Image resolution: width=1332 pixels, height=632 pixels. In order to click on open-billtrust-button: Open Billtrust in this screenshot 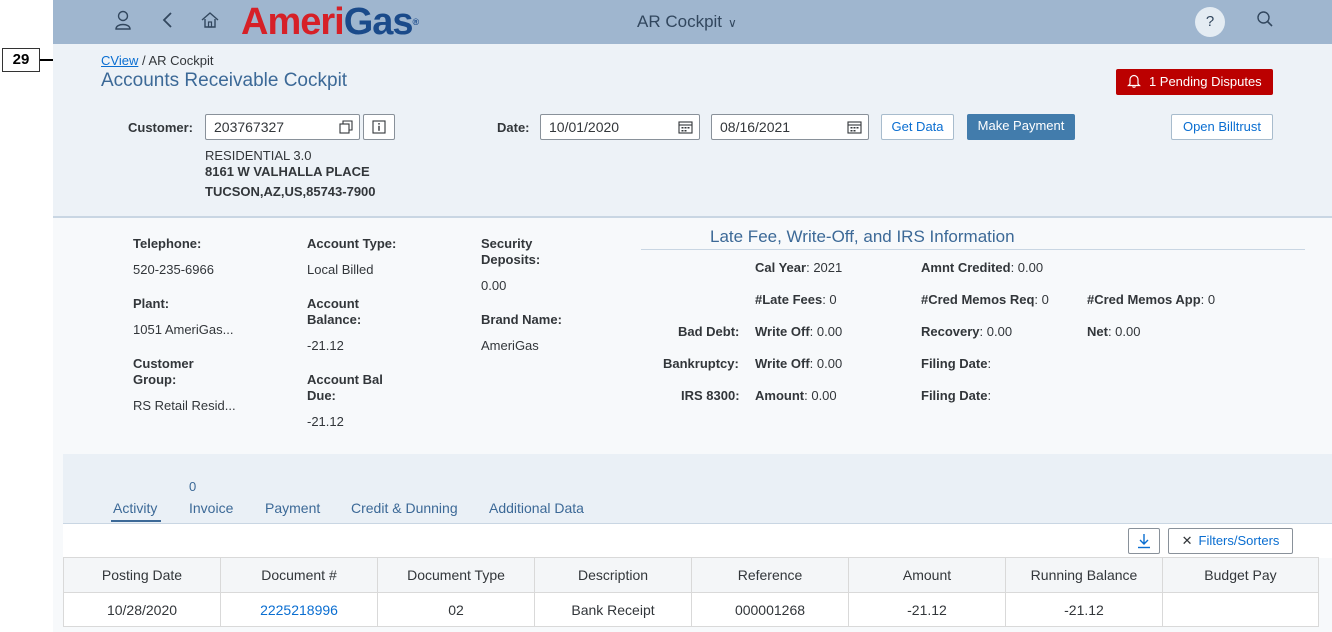, I will do `click(1222, 127)`.